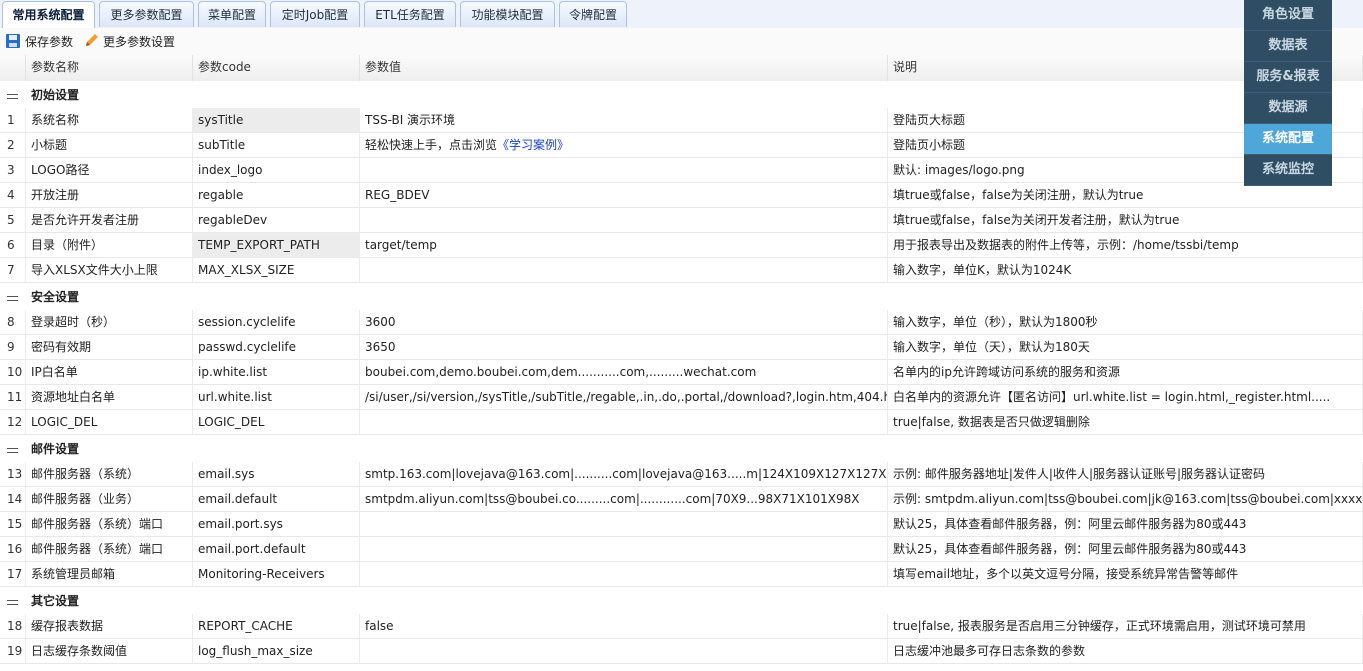 Image resolution: width=1363 pixels, height=671 pixels. What do you see at coordinates (13, 549) in the screenshot?
I see `cell-num: 16` at bounding box center [13, 549].